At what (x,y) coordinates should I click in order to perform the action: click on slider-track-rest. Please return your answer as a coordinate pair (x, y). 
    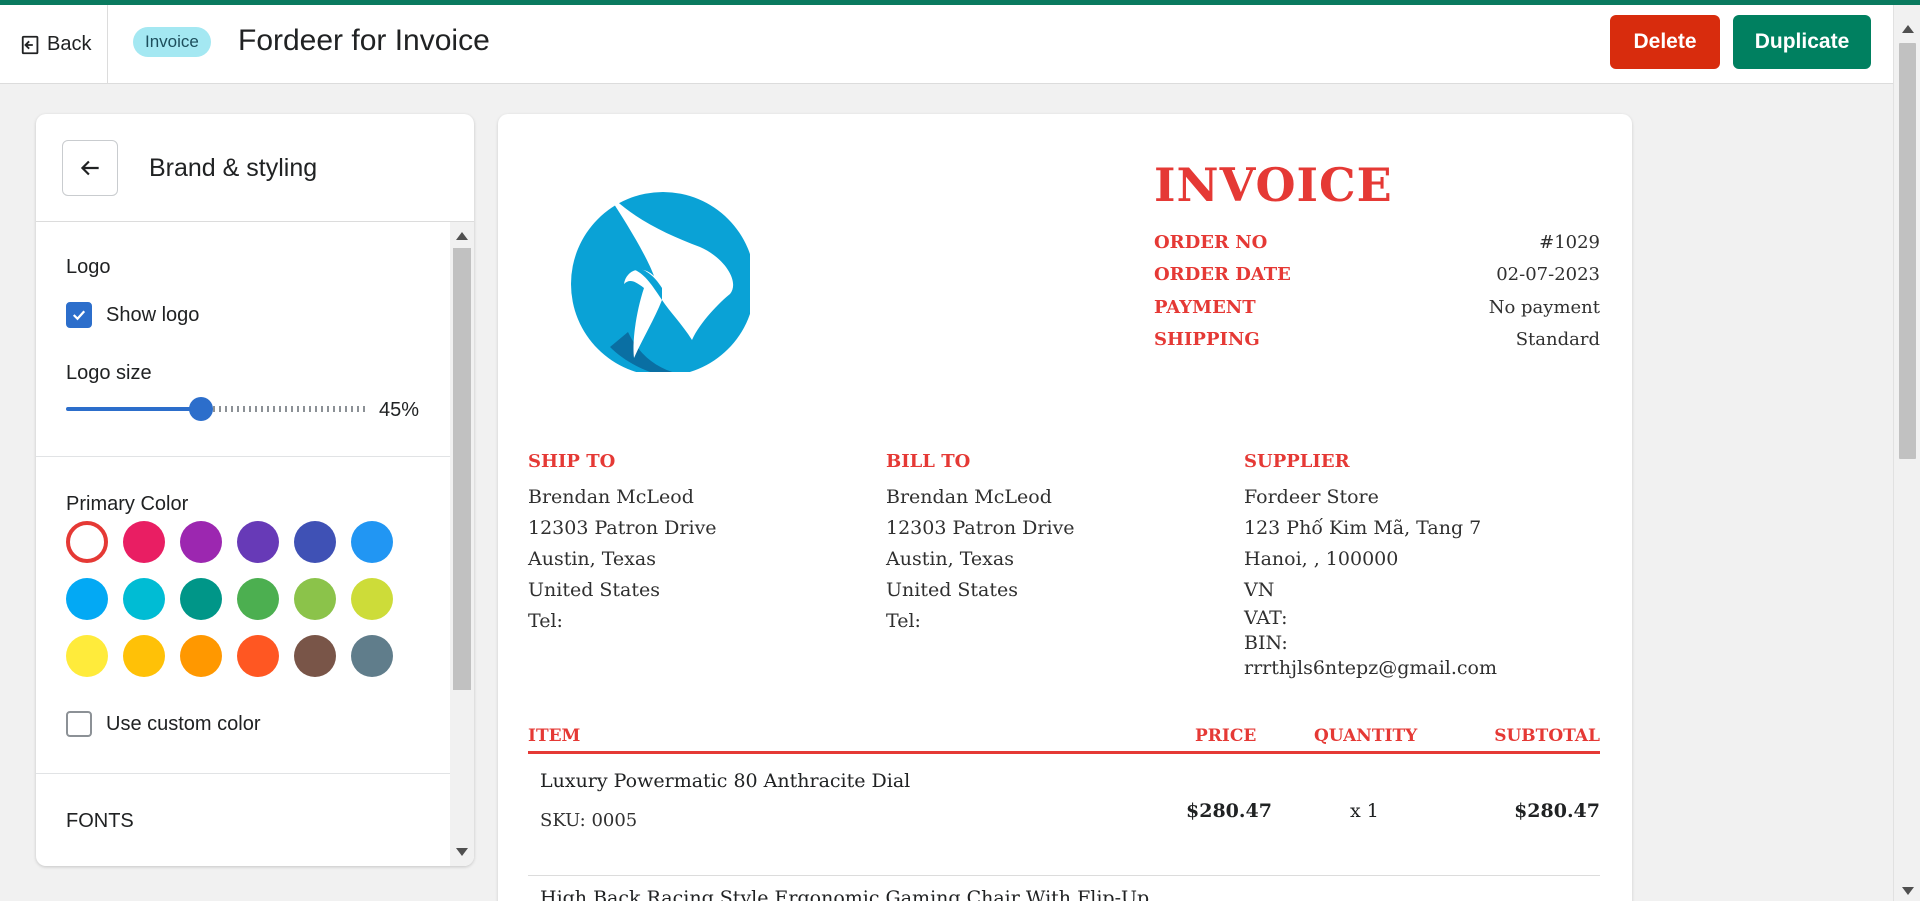
    Looking at the image, I should click on (289, 409).